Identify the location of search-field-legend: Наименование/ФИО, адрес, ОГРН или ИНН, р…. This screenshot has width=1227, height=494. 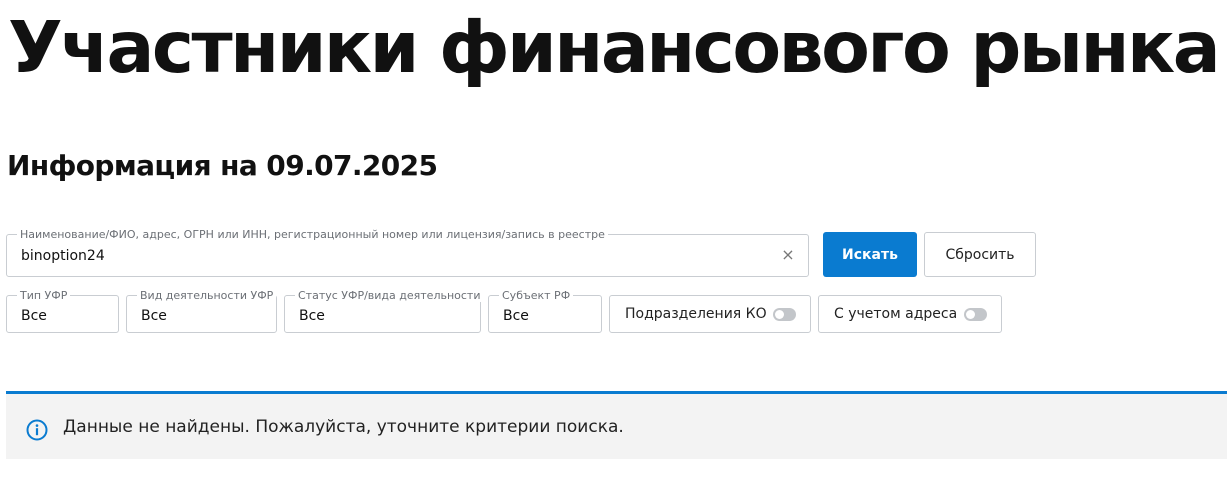
(312, 234).